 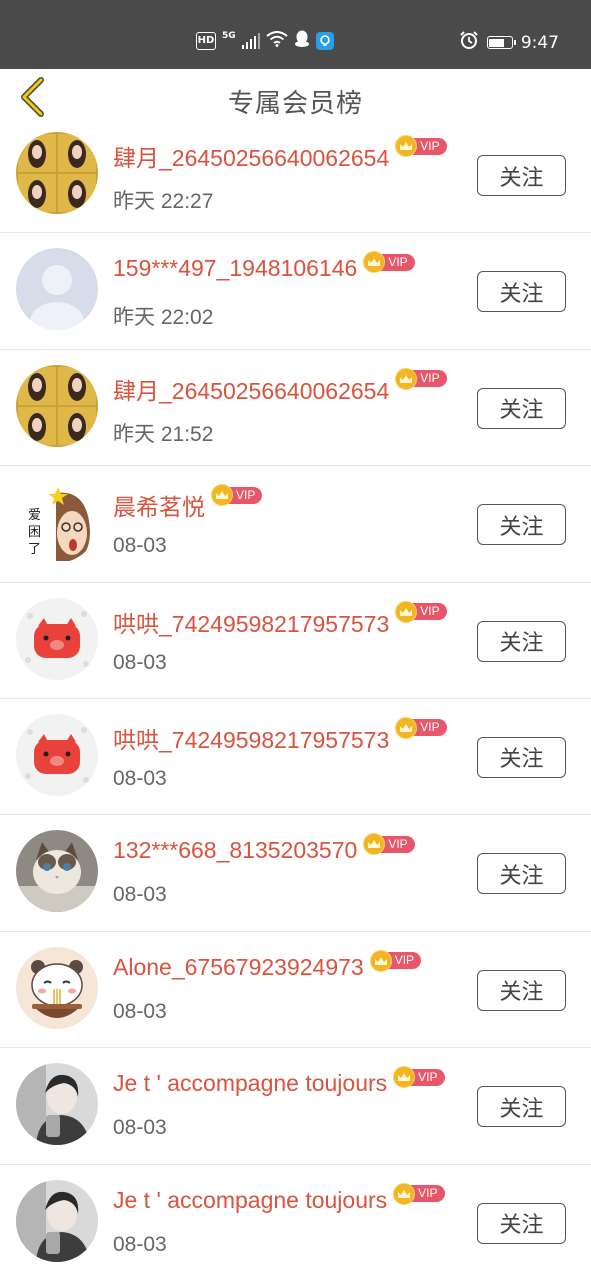 What do you see at coordinates (159, 505) in the screenshot?
I see `member-name: 晨希茗悦` at bounding box center [159, 505].